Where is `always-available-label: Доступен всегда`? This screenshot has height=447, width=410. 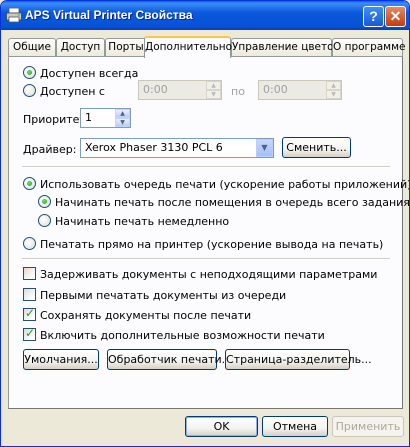
always-available-label: Доступен всегда is located at coordinates (89, 73).